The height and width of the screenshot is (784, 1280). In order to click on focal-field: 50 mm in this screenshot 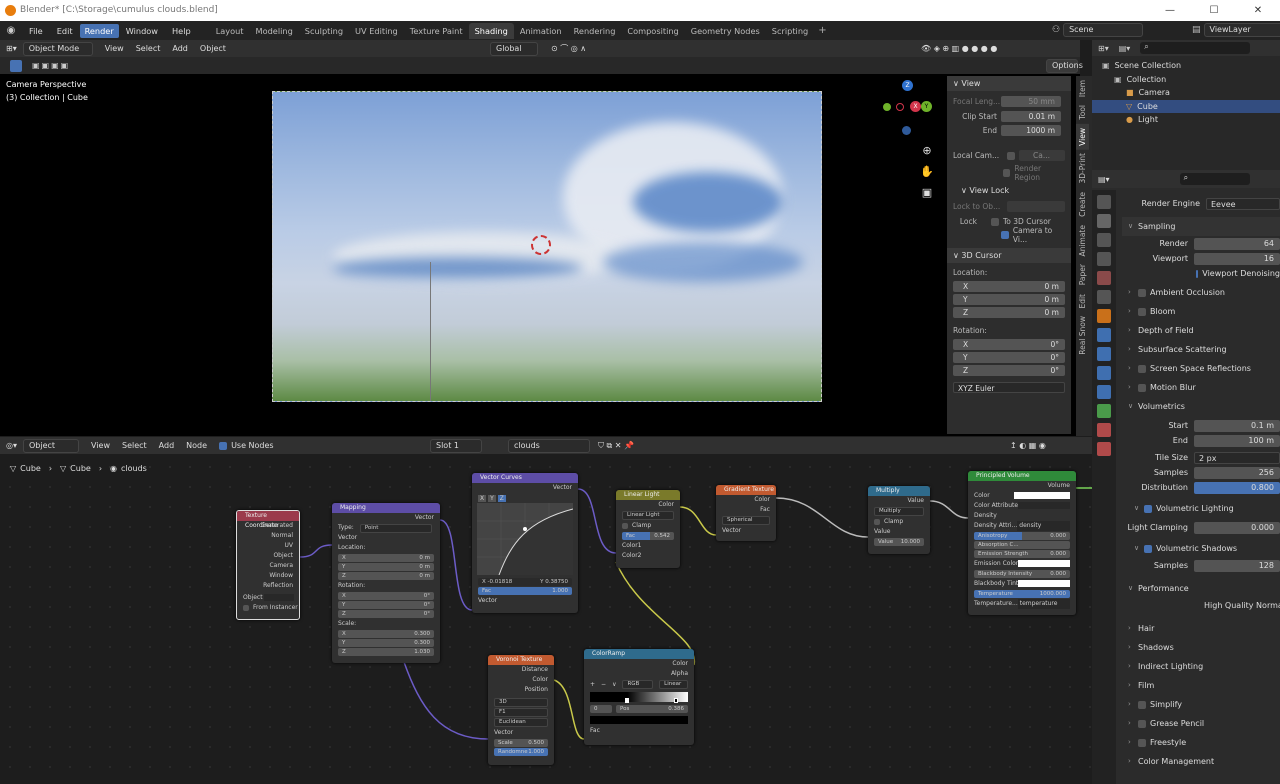, I will do `click(1031, 101)`.